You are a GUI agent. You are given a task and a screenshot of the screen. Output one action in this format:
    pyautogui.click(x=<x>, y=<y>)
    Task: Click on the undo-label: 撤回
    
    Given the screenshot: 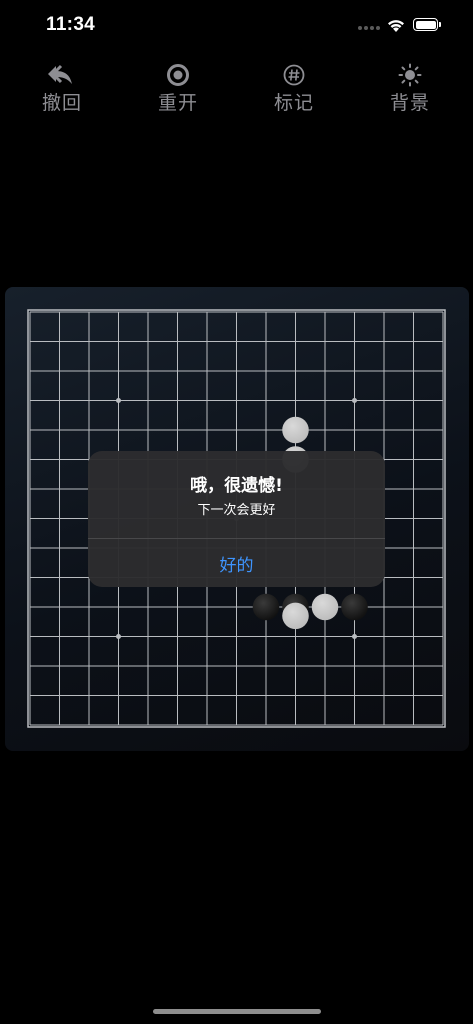 What is the action you would take?
    pyautogui.click(x=61, y=103)
    